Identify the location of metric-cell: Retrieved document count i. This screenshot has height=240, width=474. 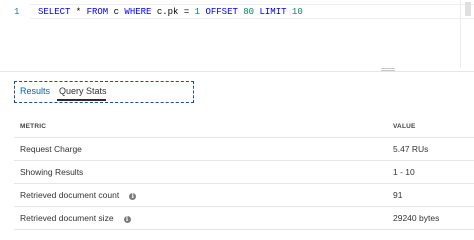
(78, 195).